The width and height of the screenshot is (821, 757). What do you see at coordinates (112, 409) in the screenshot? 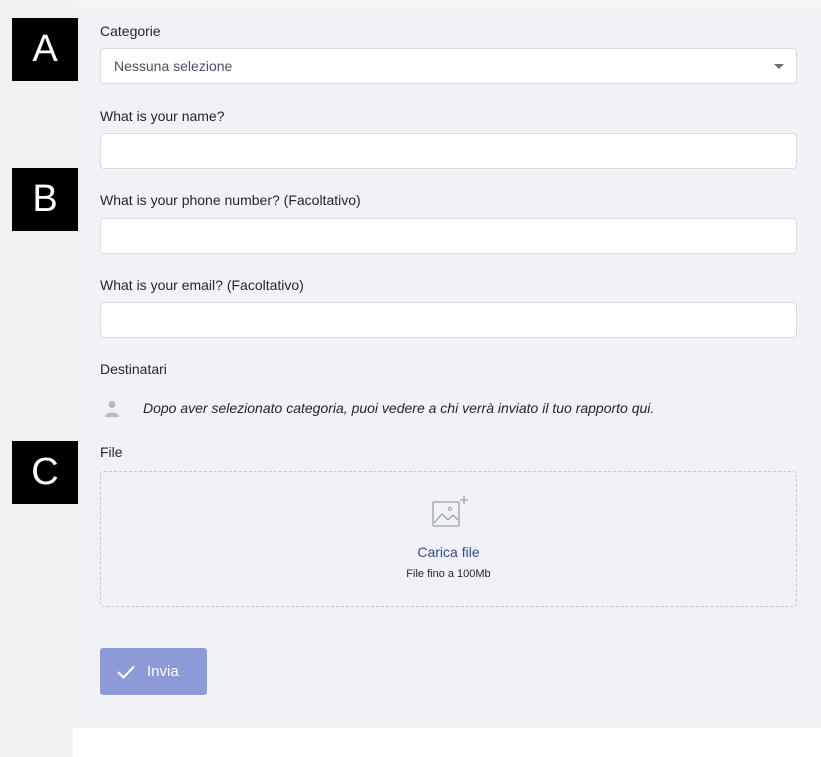
I see `person-icon` at bounding box center [112, 409].